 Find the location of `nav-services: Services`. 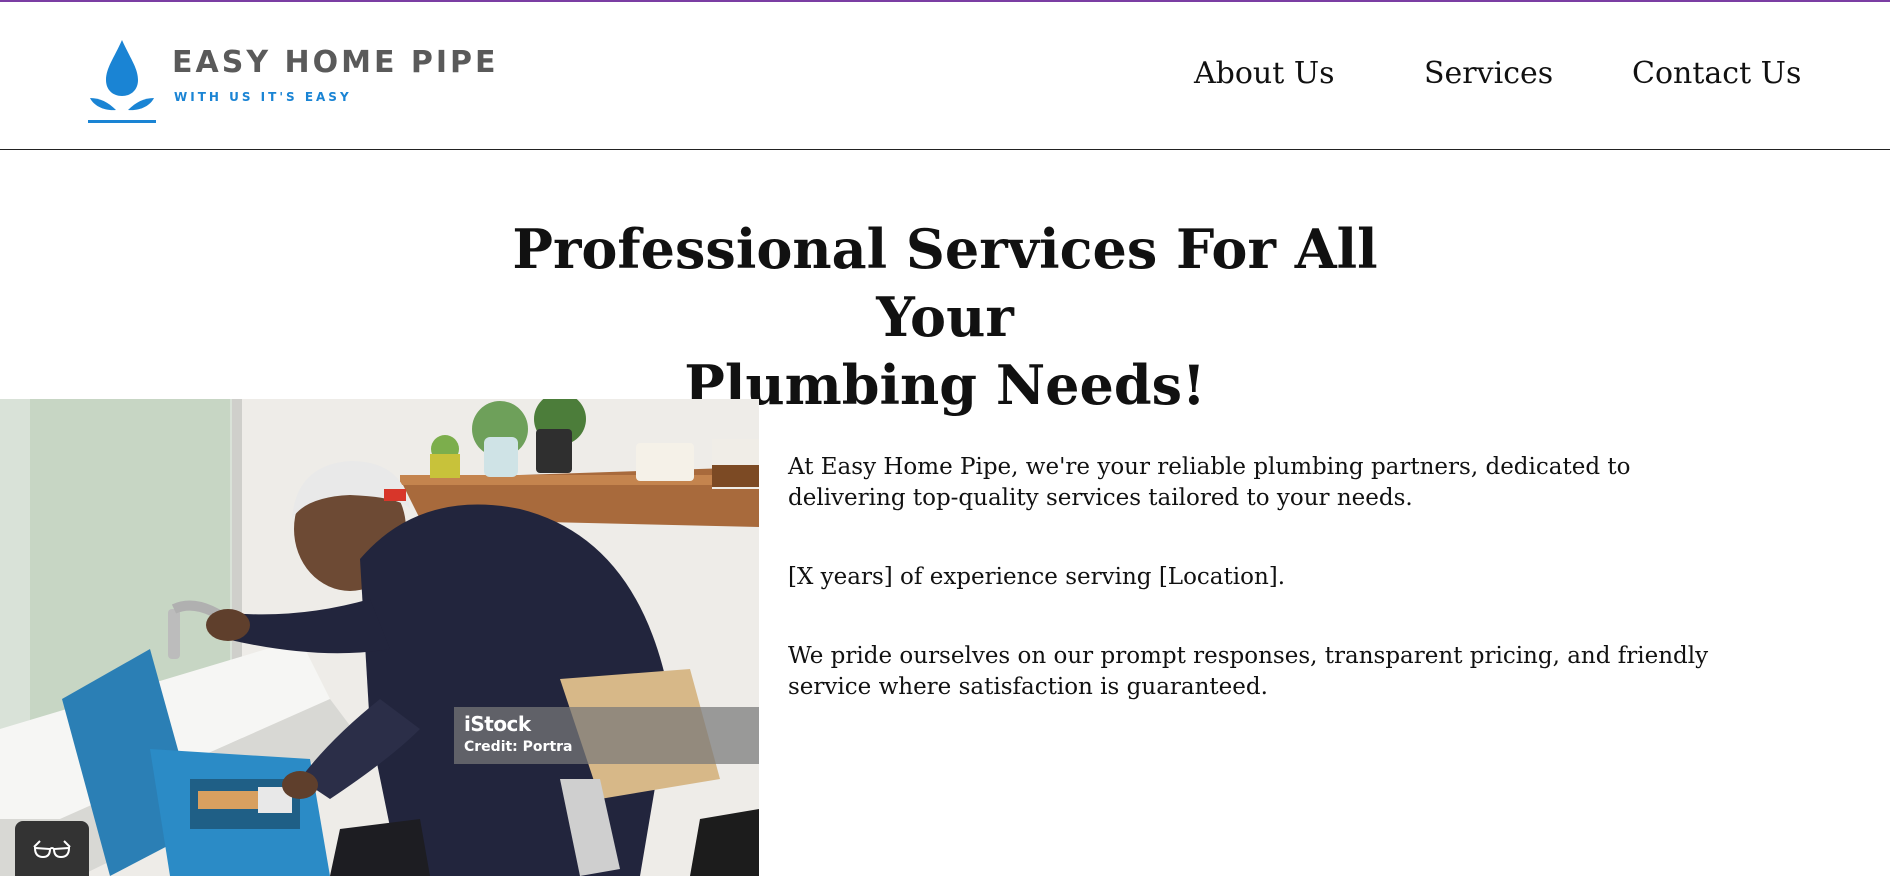

nav-services: Services is located at coordinates (1488, 73).